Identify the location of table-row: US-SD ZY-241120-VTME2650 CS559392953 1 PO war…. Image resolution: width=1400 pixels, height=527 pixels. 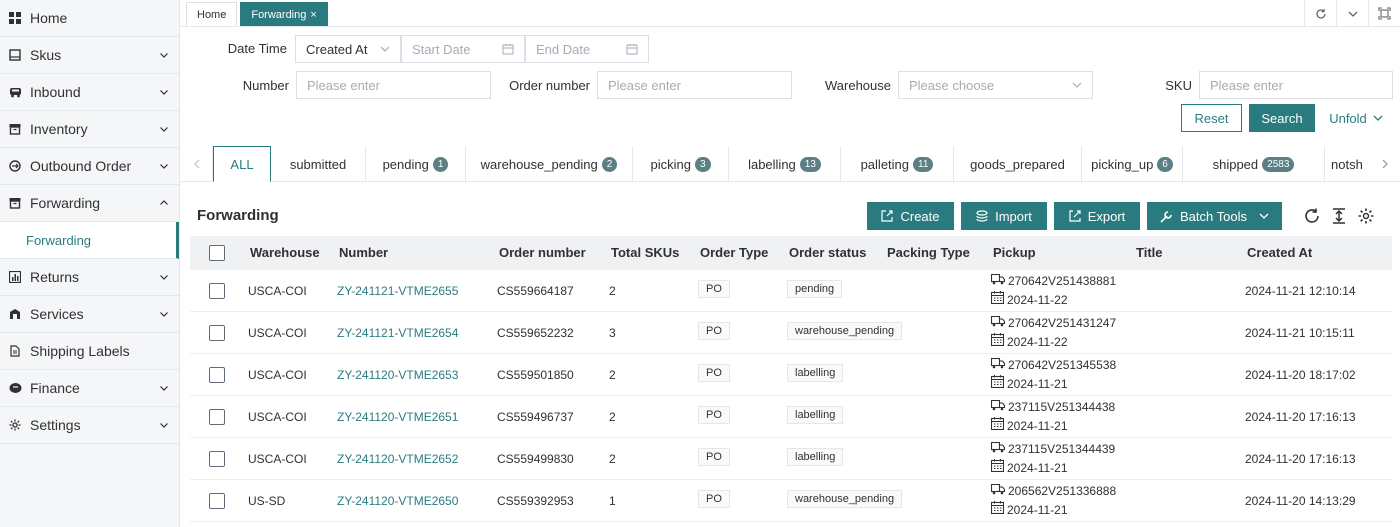
(791, 501).